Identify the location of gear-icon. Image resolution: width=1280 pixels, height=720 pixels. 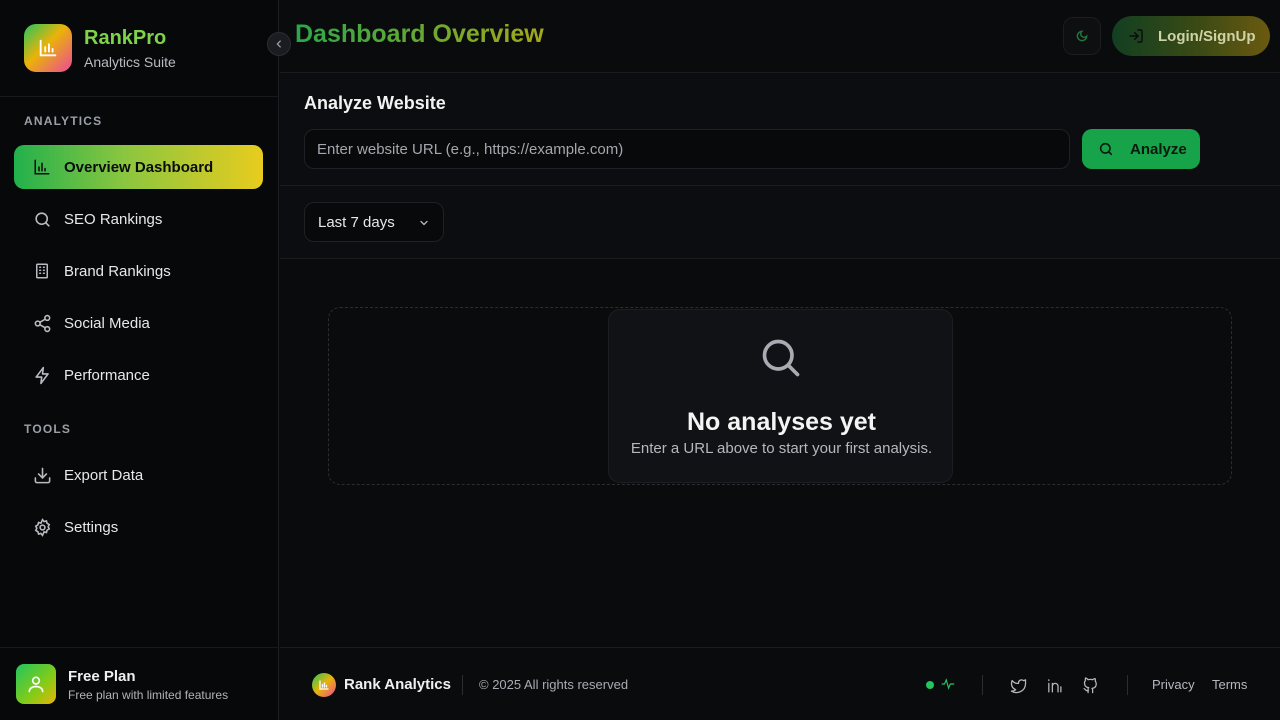
(42, 527).